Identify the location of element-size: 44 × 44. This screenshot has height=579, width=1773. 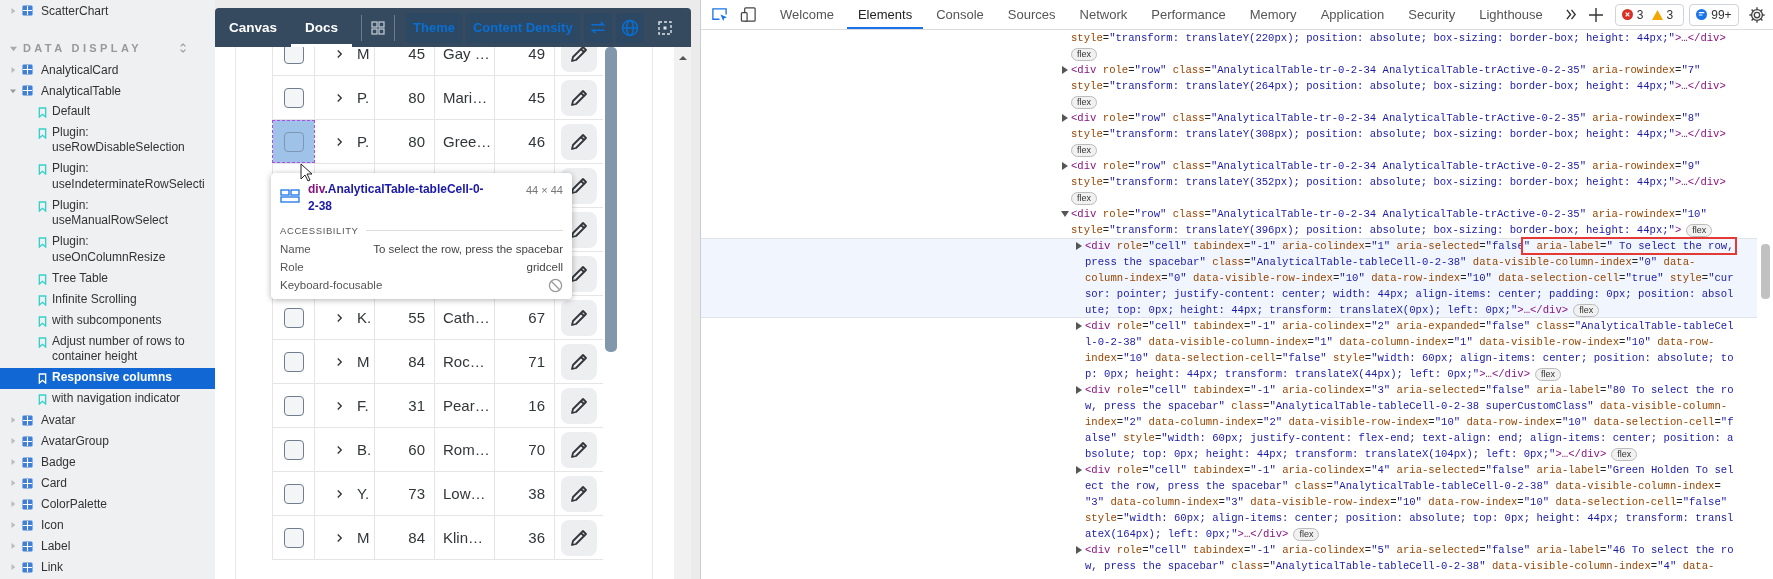
(544, 190).